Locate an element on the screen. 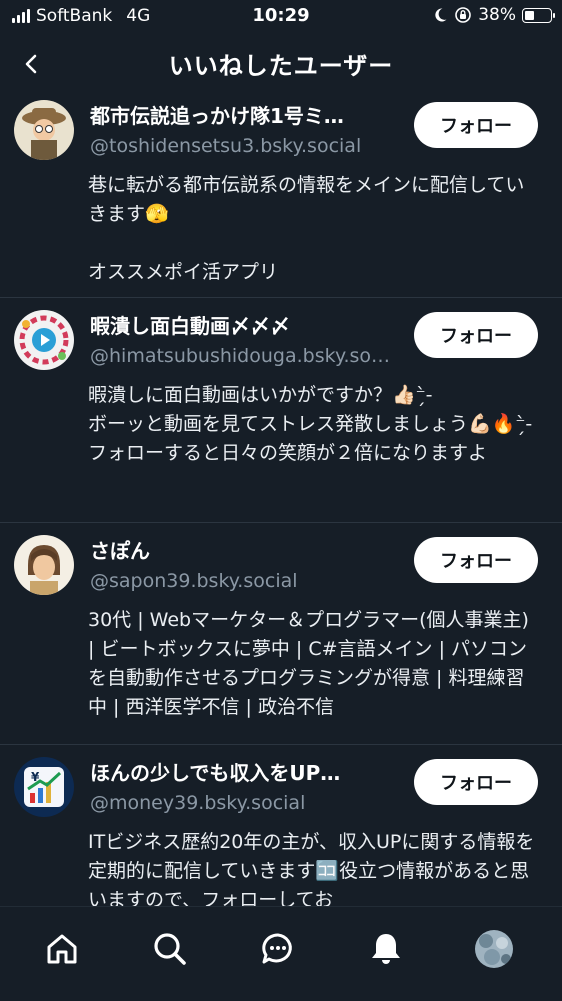 Image resolution: width=562 pixels, height=1001 pixels. tab-notifications is located at coordinates (386, 949).